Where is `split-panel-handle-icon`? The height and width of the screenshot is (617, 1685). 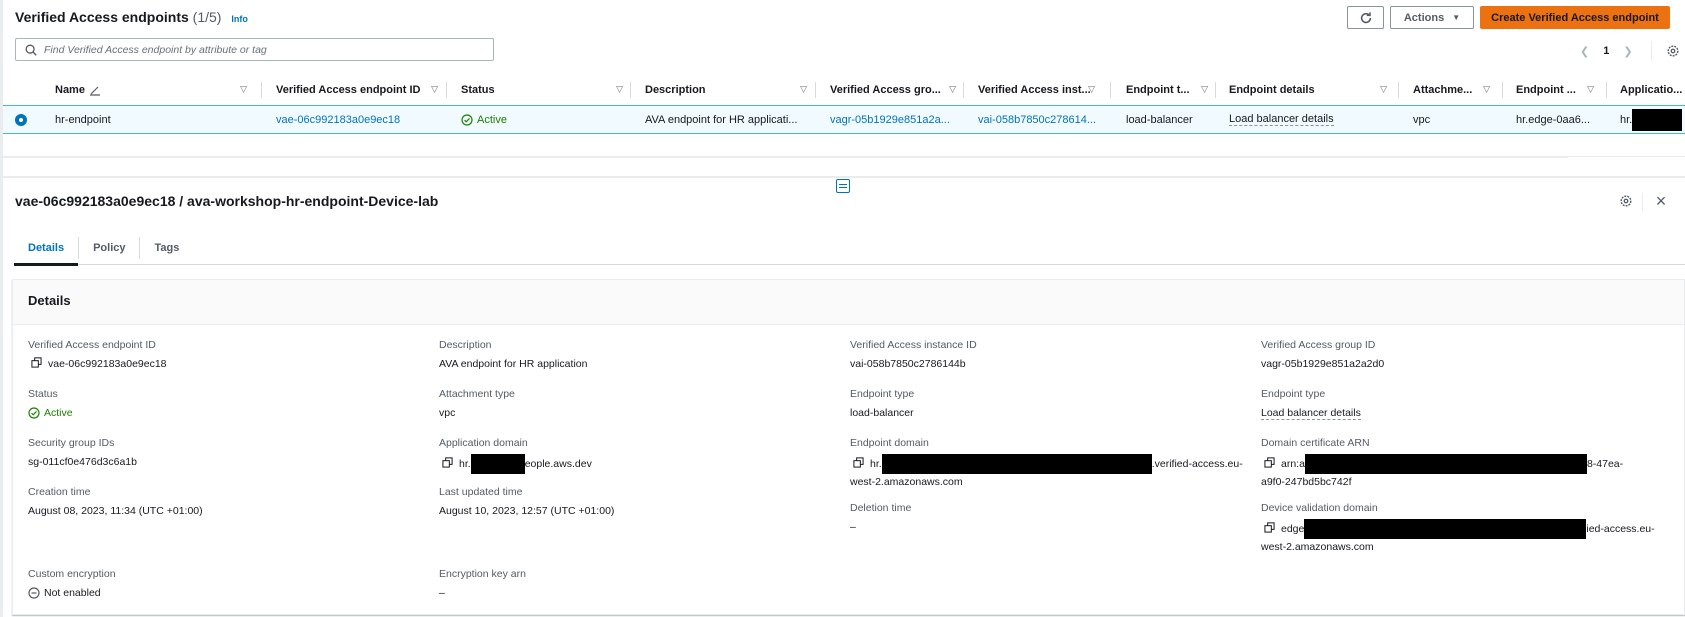 split-panel-handle-icon is located at coordinates (843, 186).